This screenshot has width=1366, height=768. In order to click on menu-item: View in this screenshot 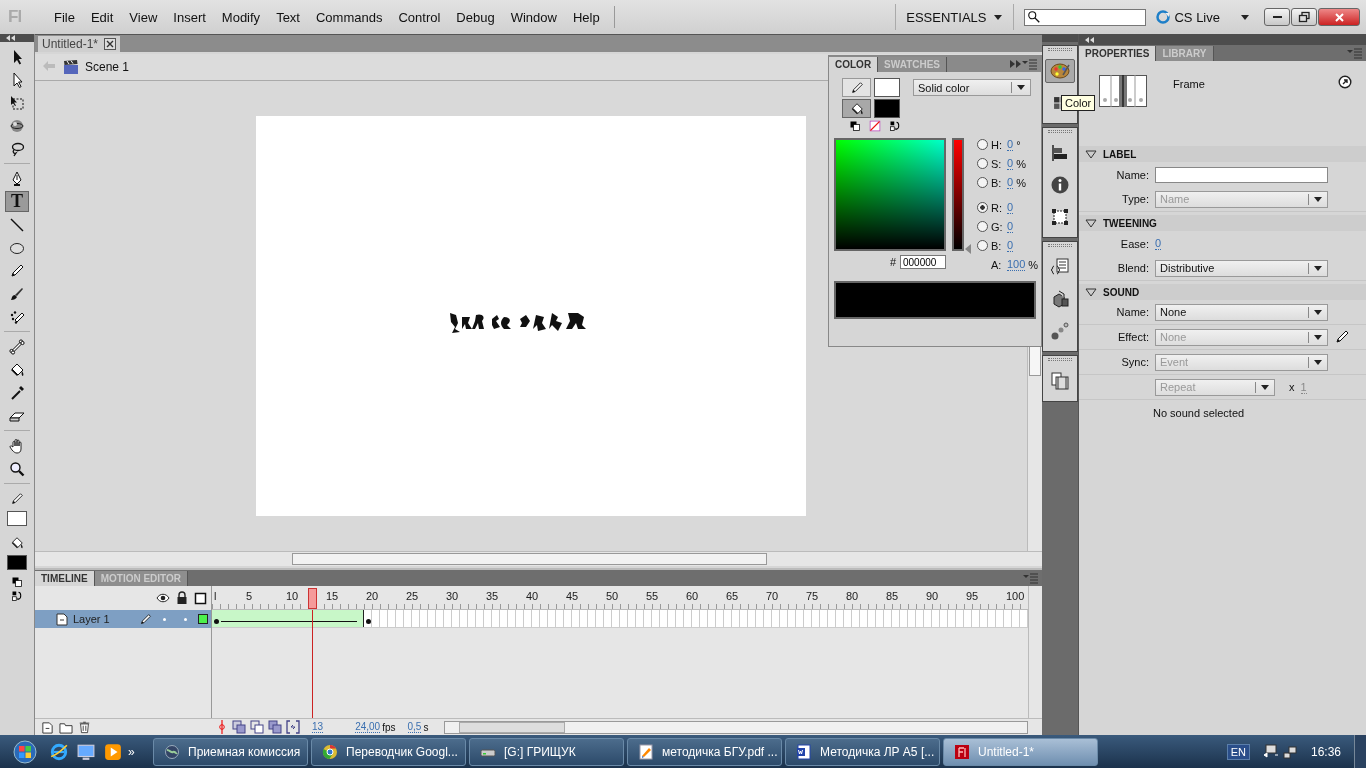, I will do `click(143, 17)`.